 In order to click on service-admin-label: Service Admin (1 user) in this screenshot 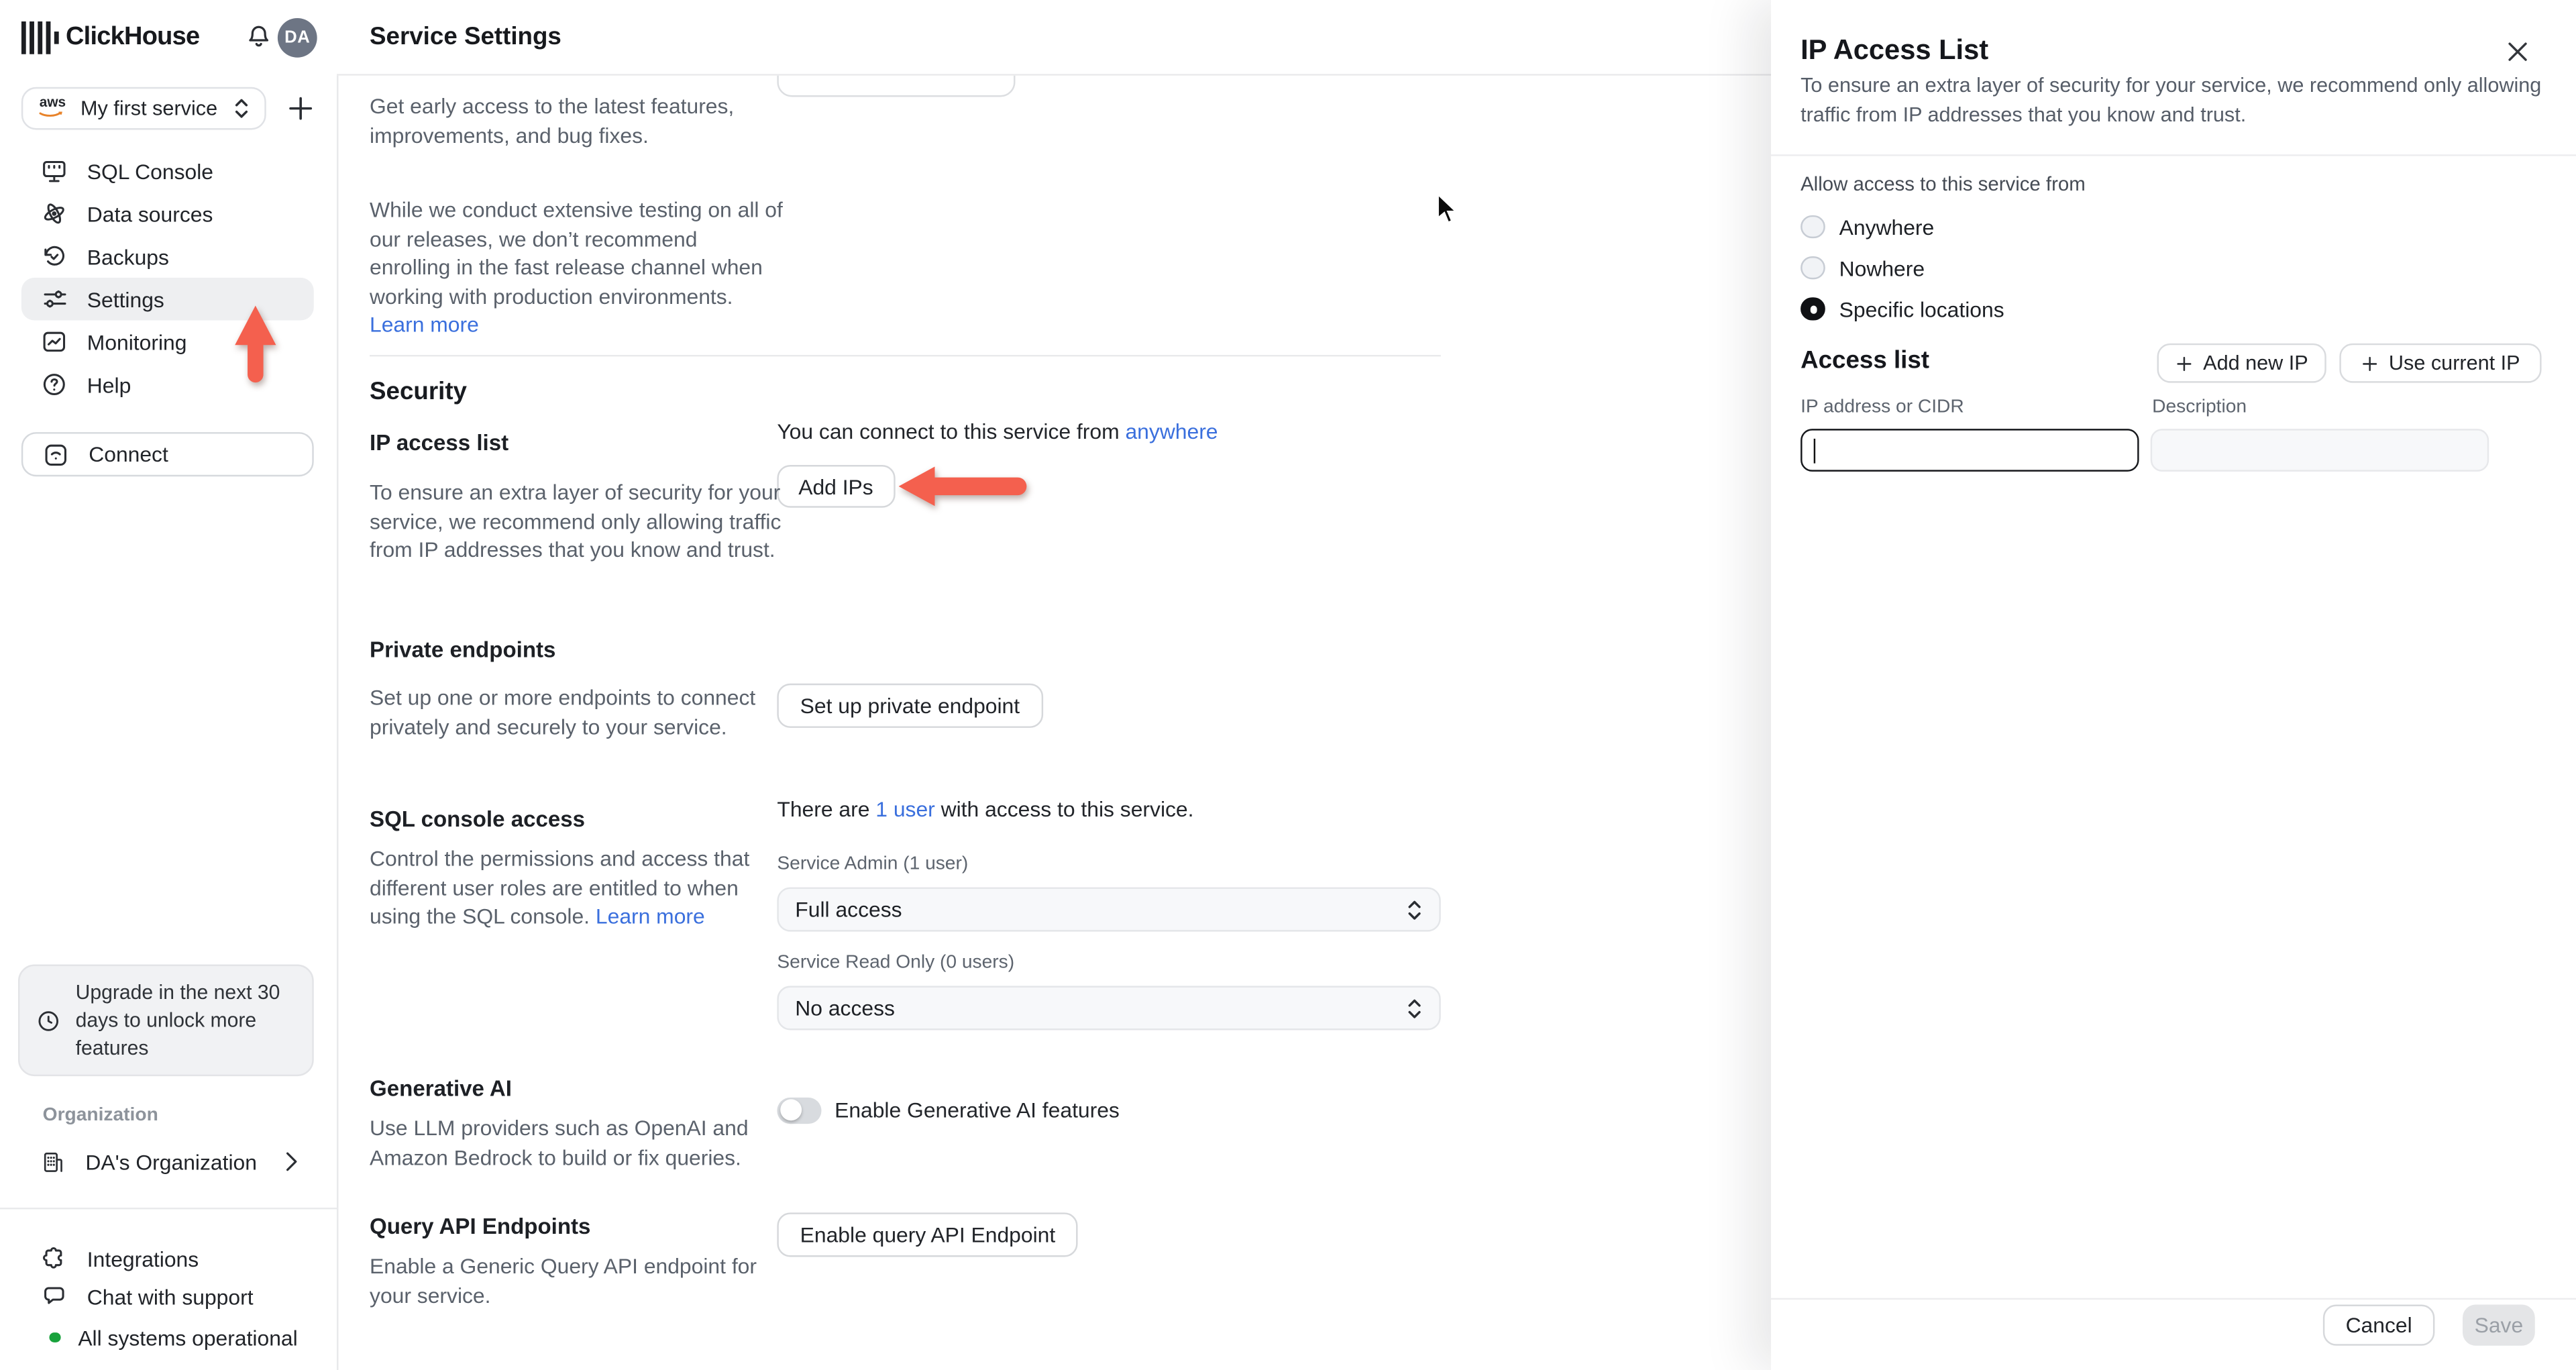, I will do `click(873, 864)`.